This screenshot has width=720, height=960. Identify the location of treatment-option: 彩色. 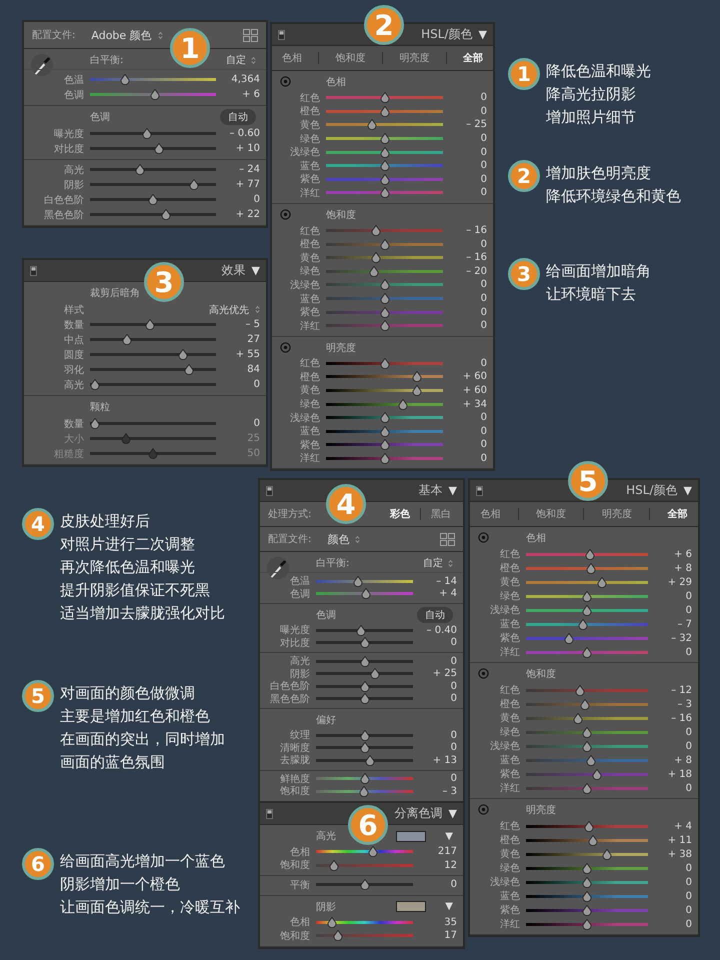
(400, 514).